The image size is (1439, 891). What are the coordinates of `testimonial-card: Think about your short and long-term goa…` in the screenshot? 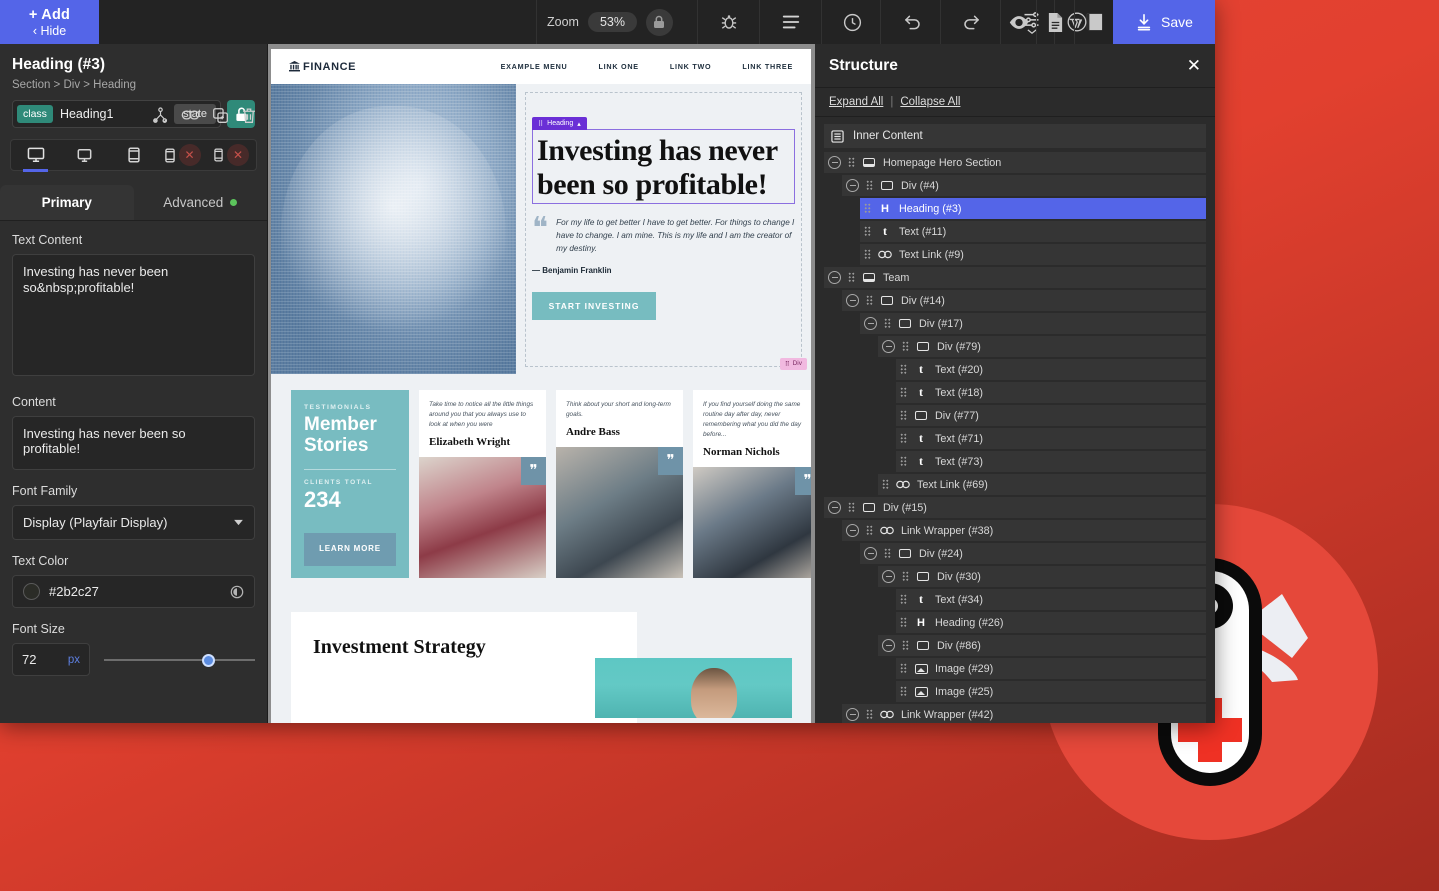 It's located at (619, 484).